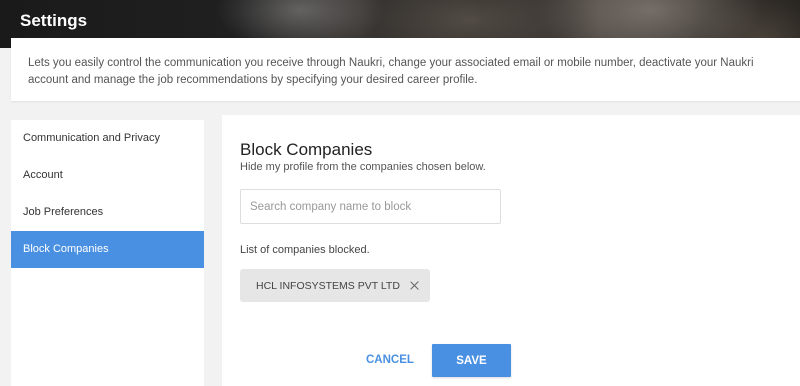  What do you see at coordinates (390, 360) in the screenshot?
I see `cancel-button: CANCEL` at bounding box center [390, 360].